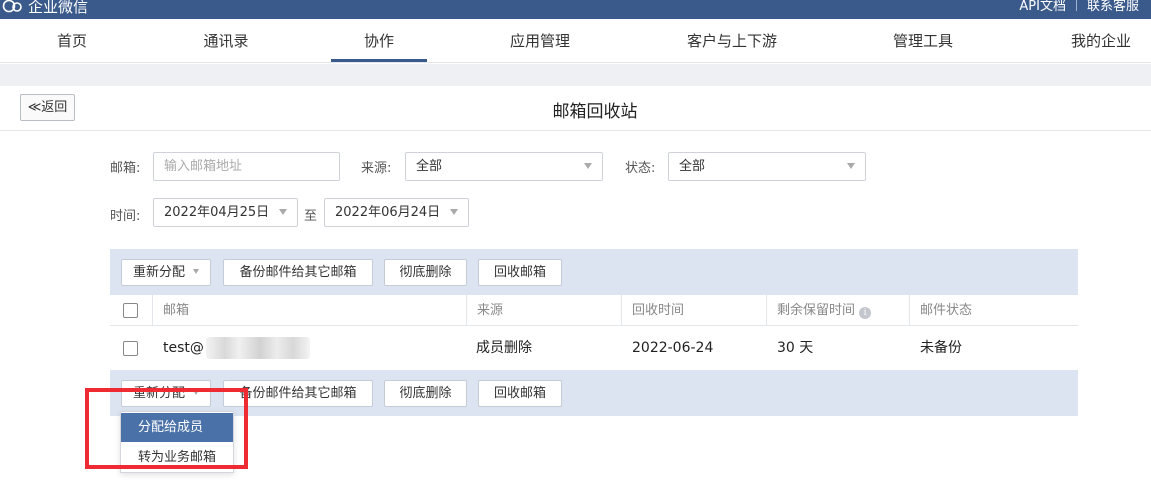  What do you see at coordinates (767, 166) in the screenshot?
I see `status-select: 全部` at bounding box center [767, 166].